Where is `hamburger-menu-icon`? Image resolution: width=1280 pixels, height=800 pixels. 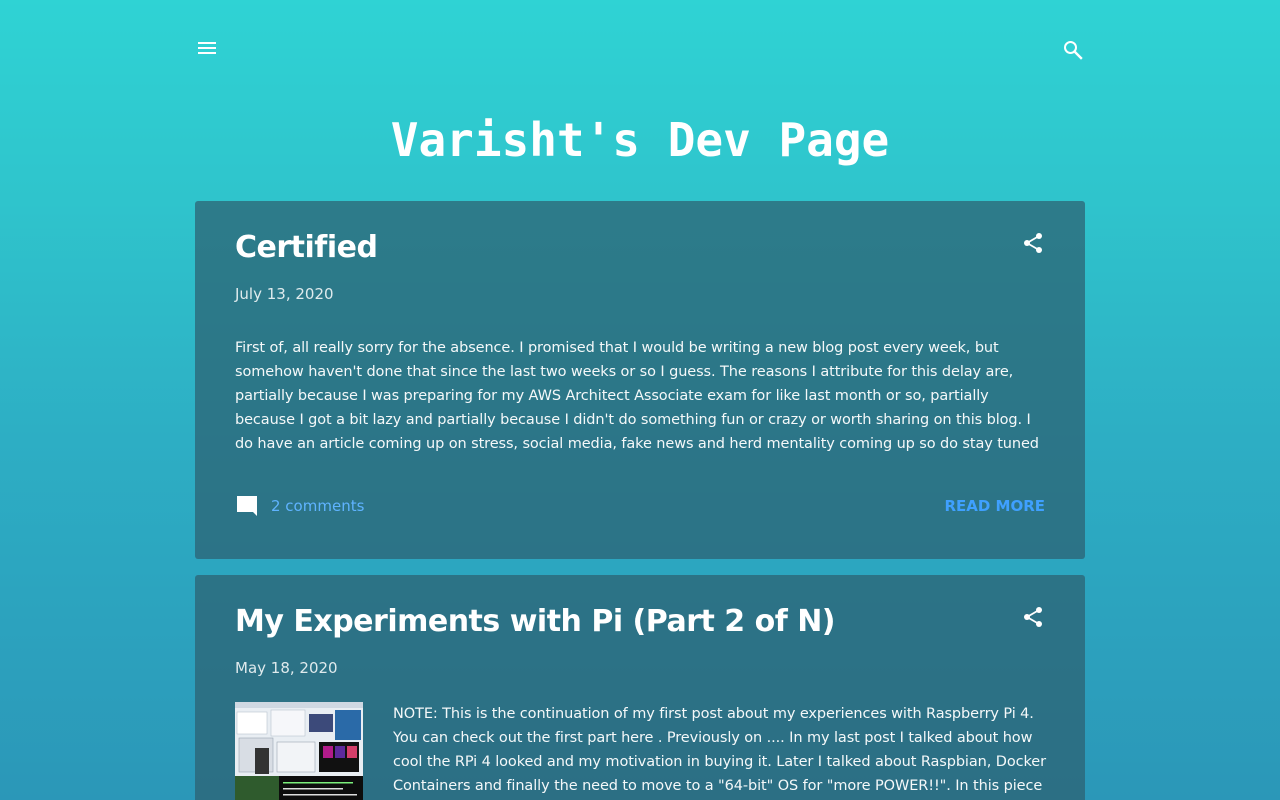
hamburger-menu-icon is located at coordinates (207, 48).